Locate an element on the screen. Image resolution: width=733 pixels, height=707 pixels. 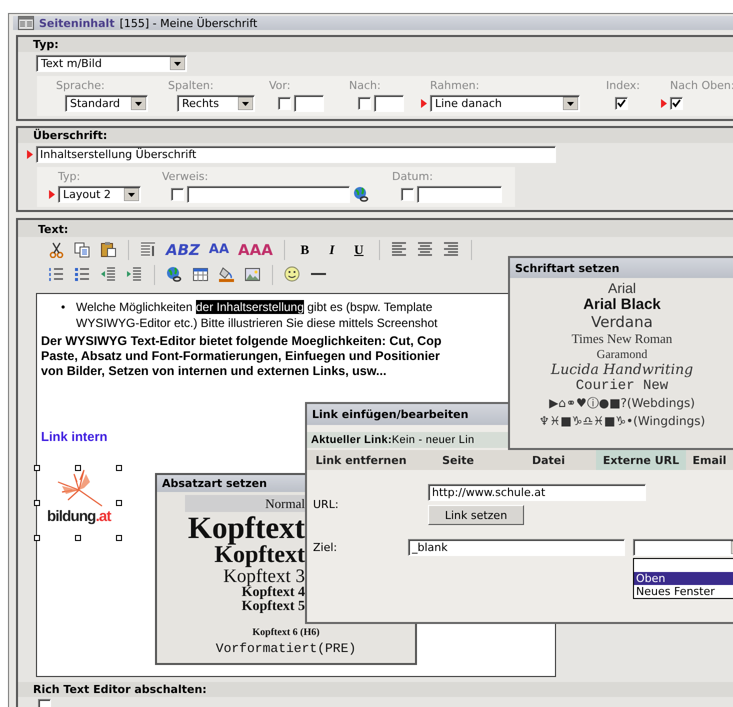
dropdown: Layout 2 is located at coordinates (99, 194).